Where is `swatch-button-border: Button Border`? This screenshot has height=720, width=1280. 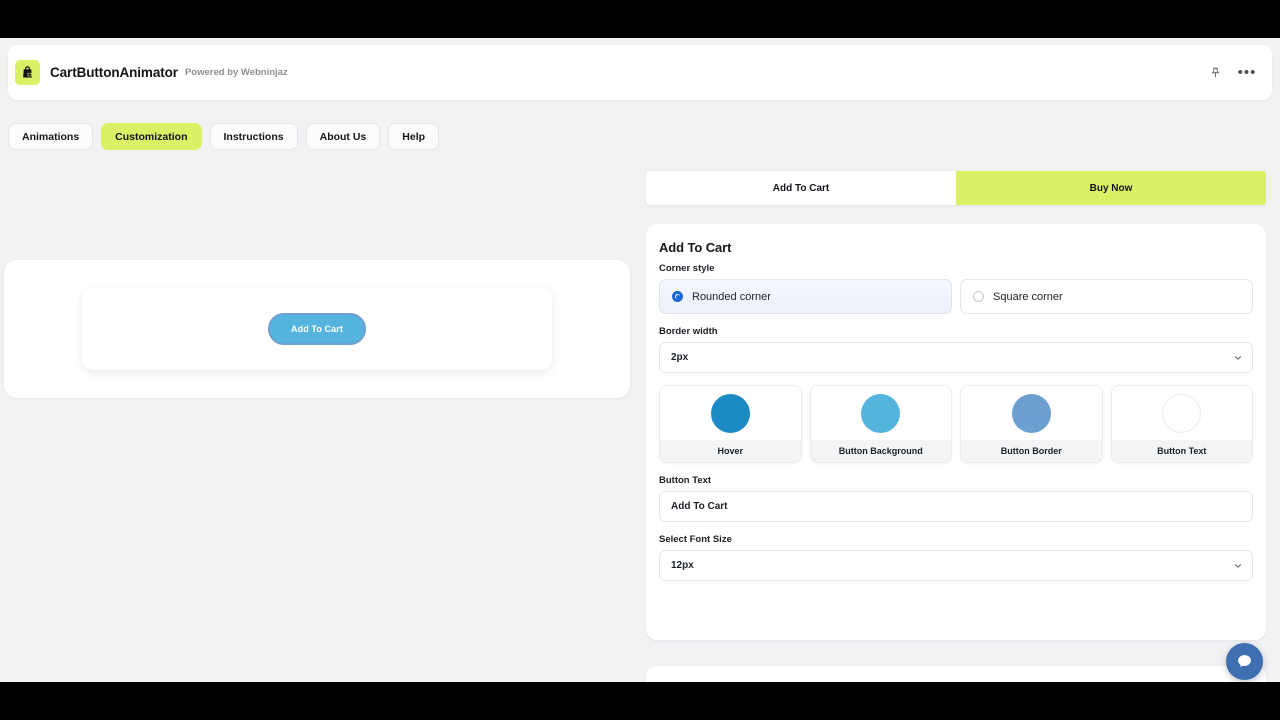 swatch-button-border: Button Border is located at coordinates (1031, 424).